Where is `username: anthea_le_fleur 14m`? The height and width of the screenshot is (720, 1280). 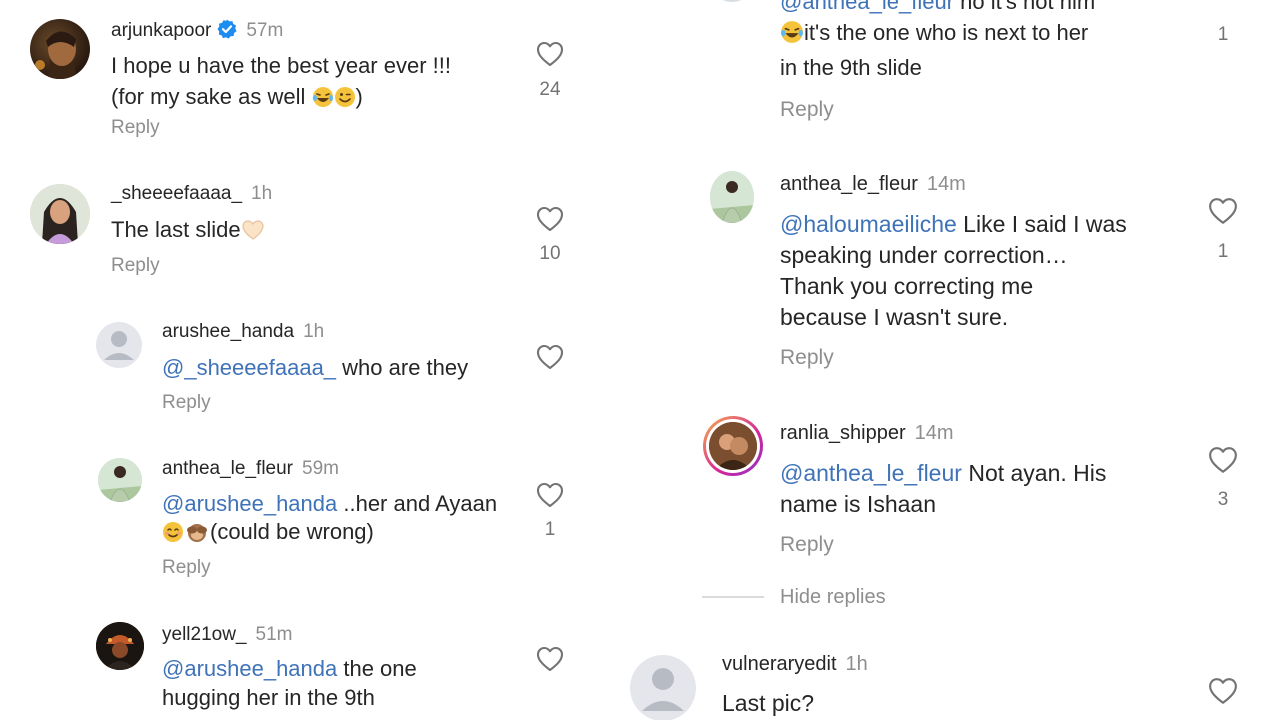
username: anthea_le_fleur 14m is located at coordinates (873, 184).